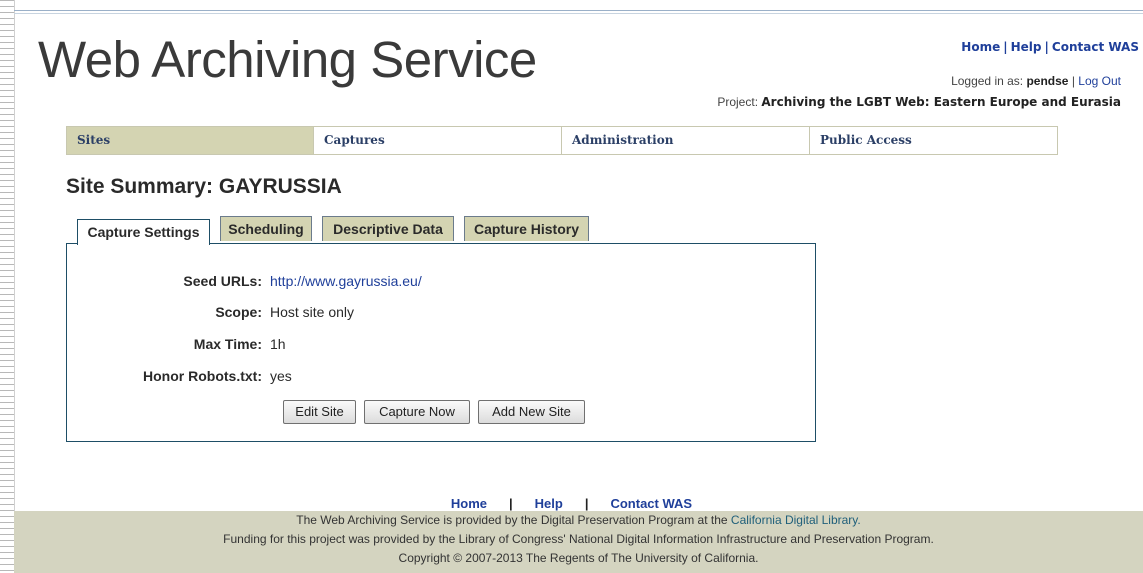  I want to click on edit-site-button: Edit Site, so click(319, 412).